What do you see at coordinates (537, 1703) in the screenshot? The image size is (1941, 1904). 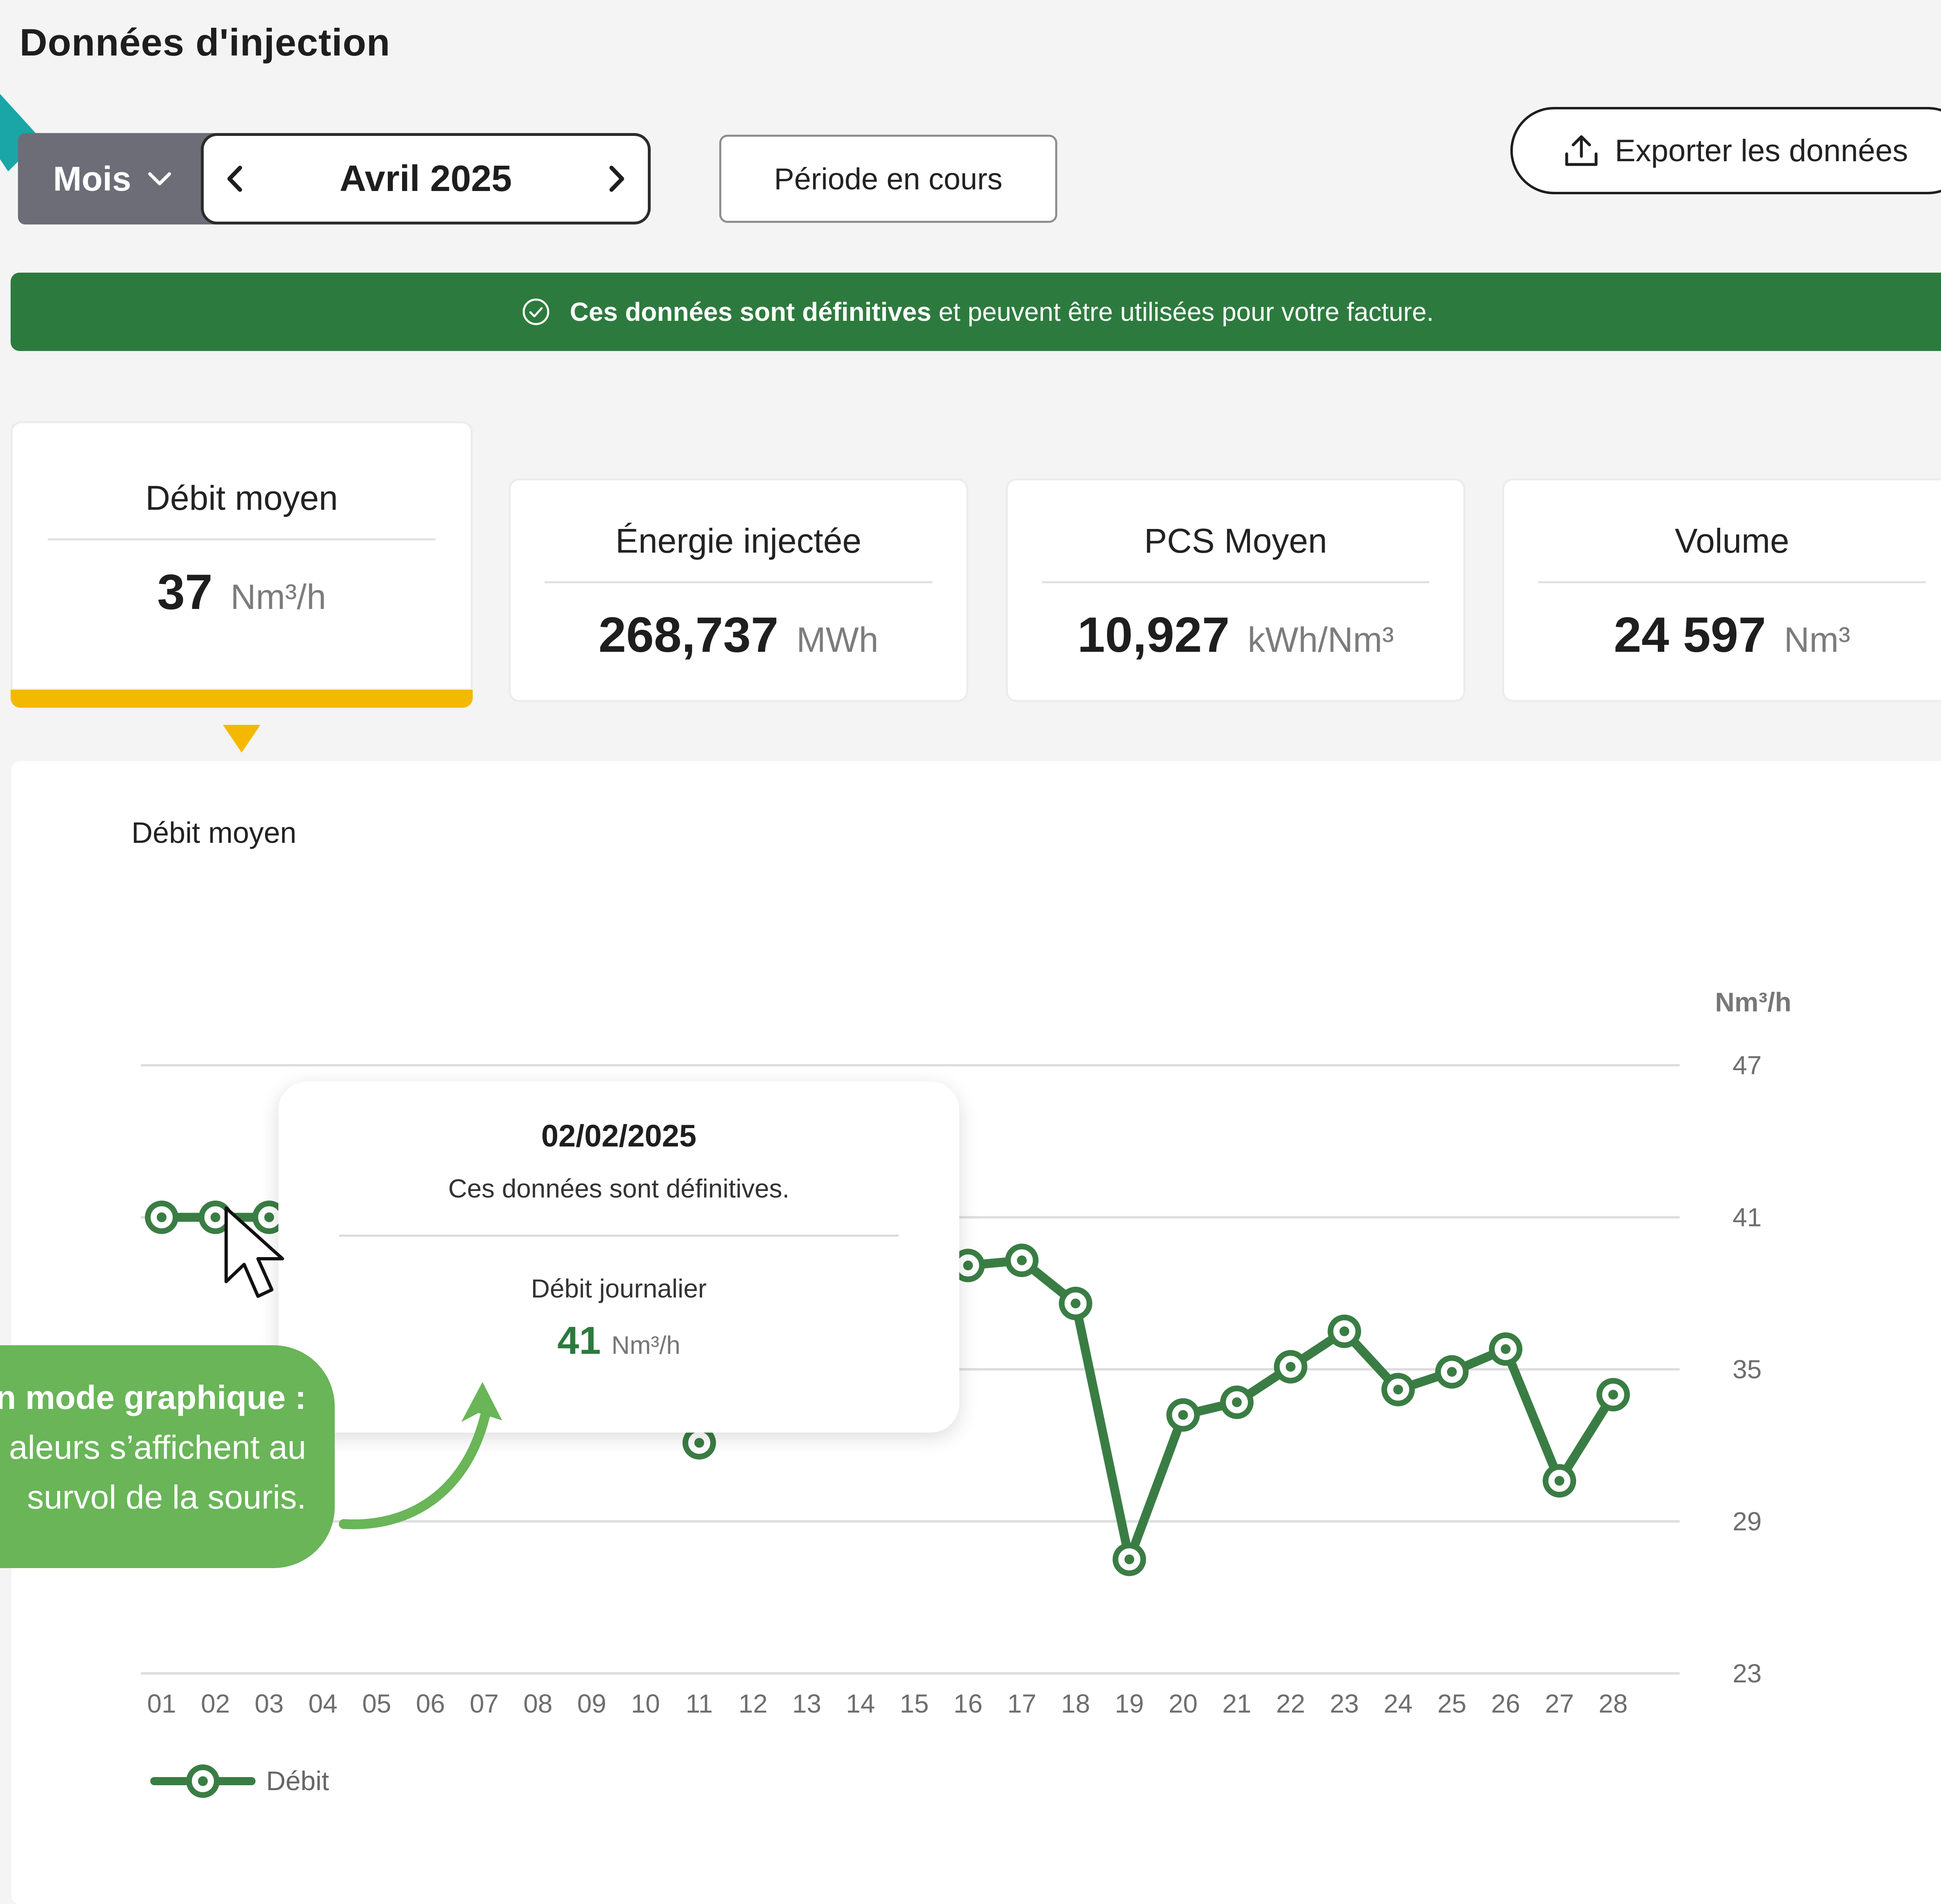 I see `x-tick-label: 08` at bounding box center [537, 1703].